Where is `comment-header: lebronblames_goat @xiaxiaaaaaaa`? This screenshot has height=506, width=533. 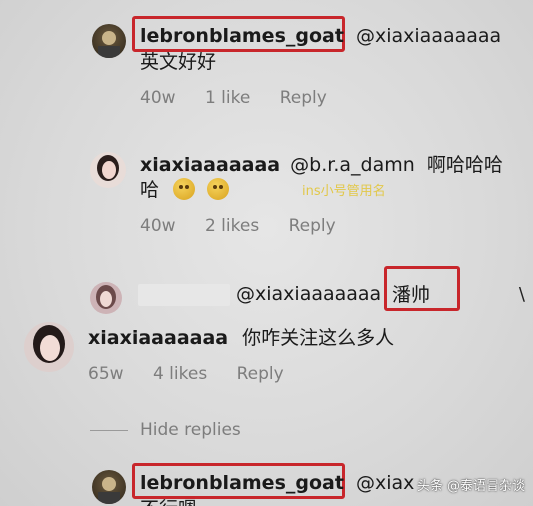 comment-header: lebronblames_goat @xiaxiaaaaaaa is located at coordinates (320, 36).